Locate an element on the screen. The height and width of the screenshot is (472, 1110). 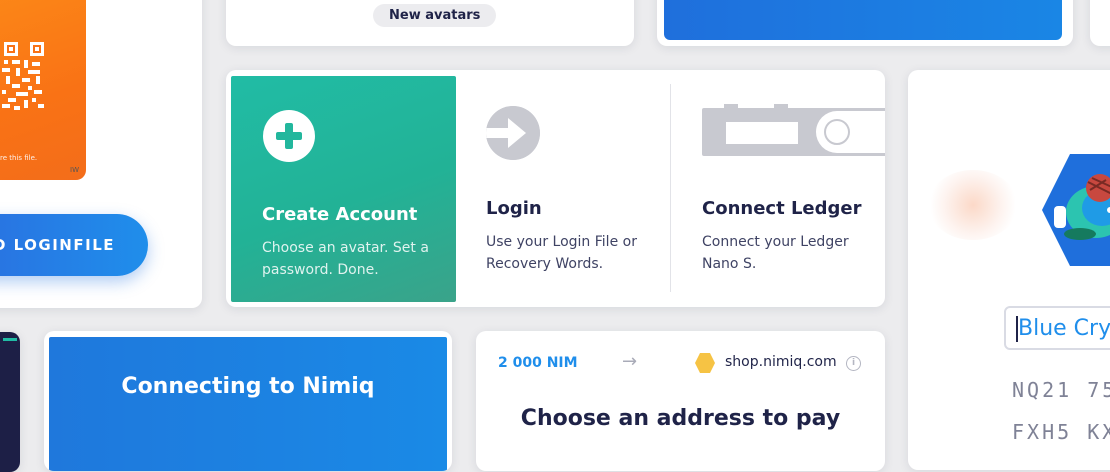
divider is located at coordinates (670, 188).